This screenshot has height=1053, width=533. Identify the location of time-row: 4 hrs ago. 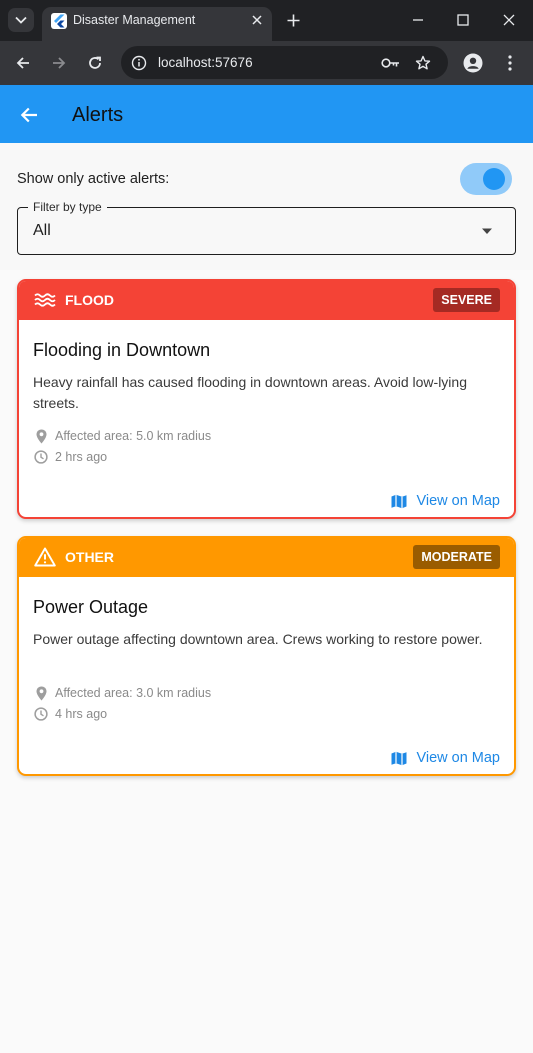
(70, 714).